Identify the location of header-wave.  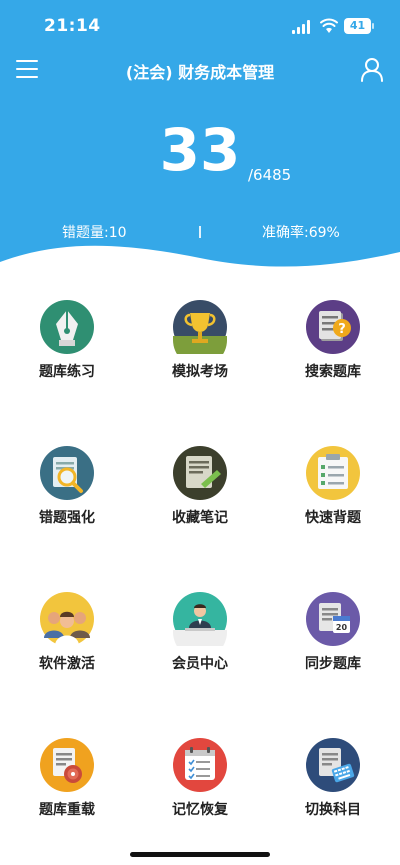
(200, 272).